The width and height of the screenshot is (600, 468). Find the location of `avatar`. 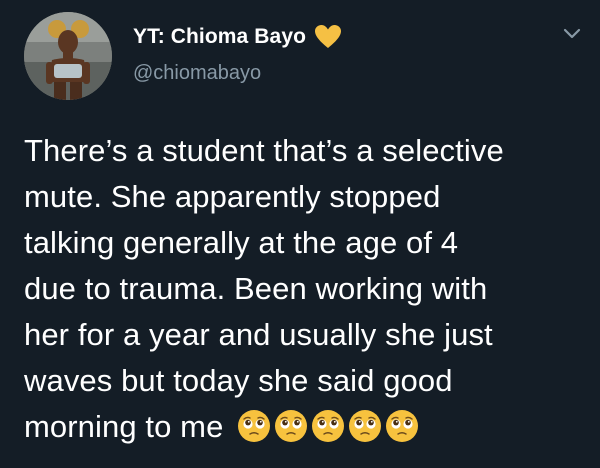

avatar is located at coordinates (68, 56).